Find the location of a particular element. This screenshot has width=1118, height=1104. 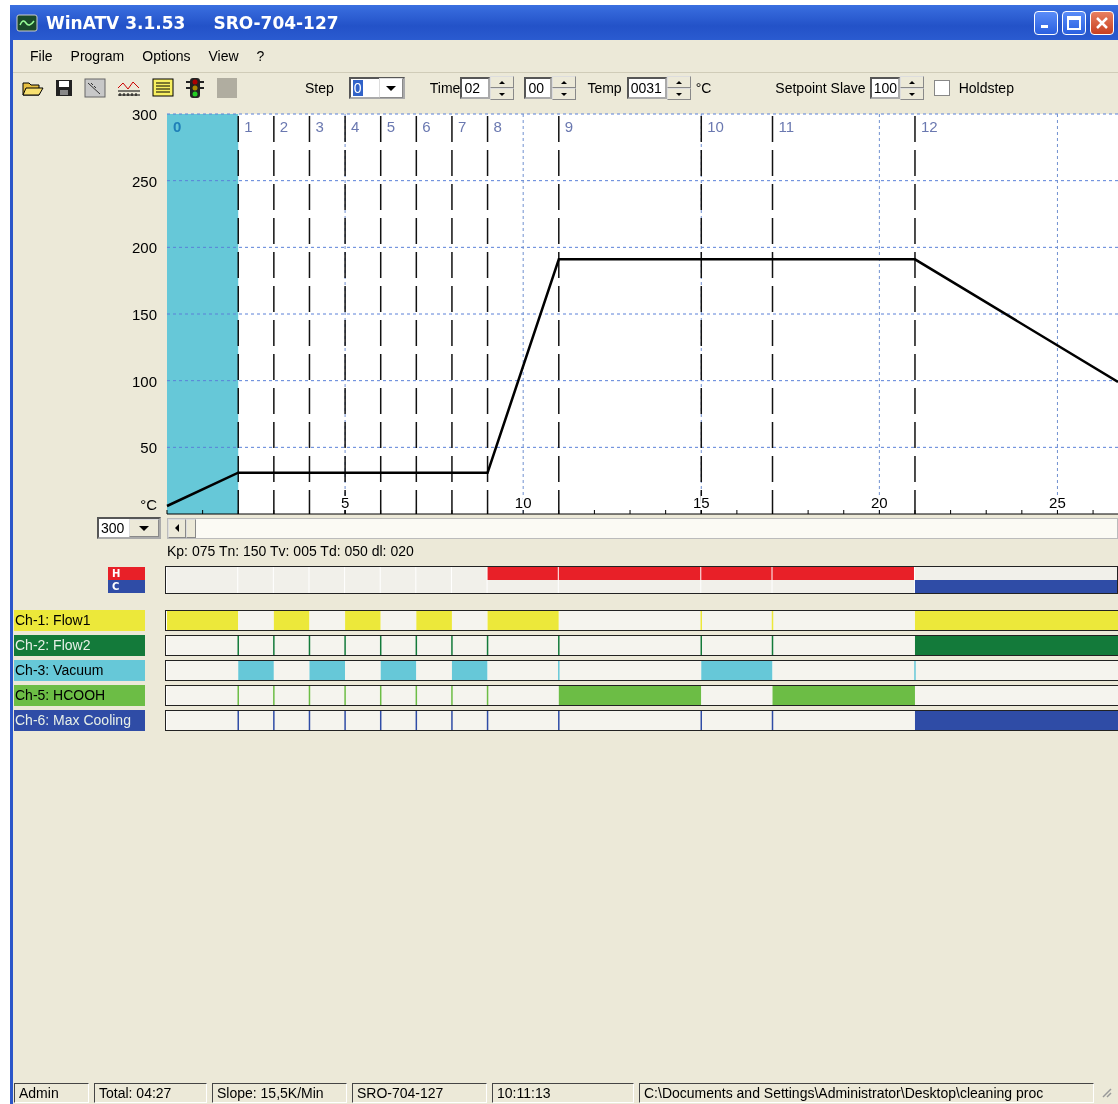

axis-label: 20 is located at coordinates (879, 502).